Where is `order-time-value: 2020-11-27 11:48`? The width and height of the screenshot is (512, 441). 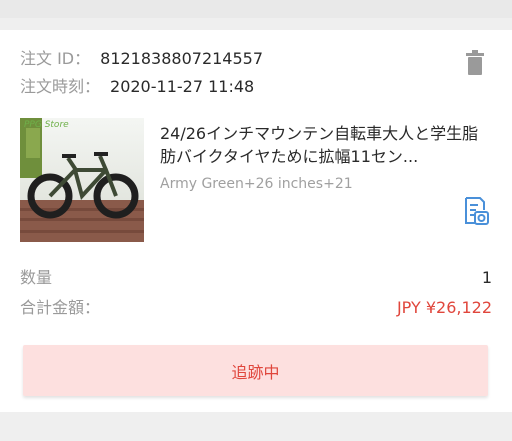
order-time-value: 2020-11-27 11:48 is located at coordinates (182, 86).